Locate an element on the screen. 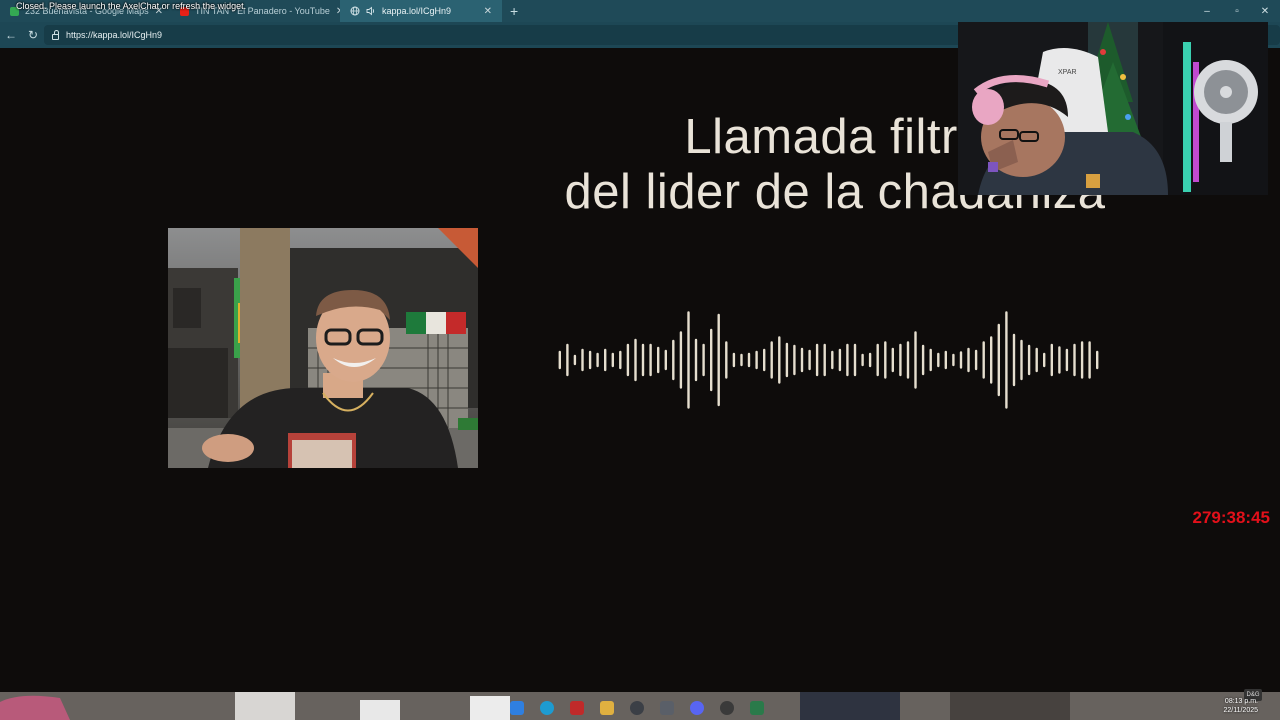 Image resolution: width=1280 pixels, height=720 pixels. app-icon is located at coordinates (577, 708).